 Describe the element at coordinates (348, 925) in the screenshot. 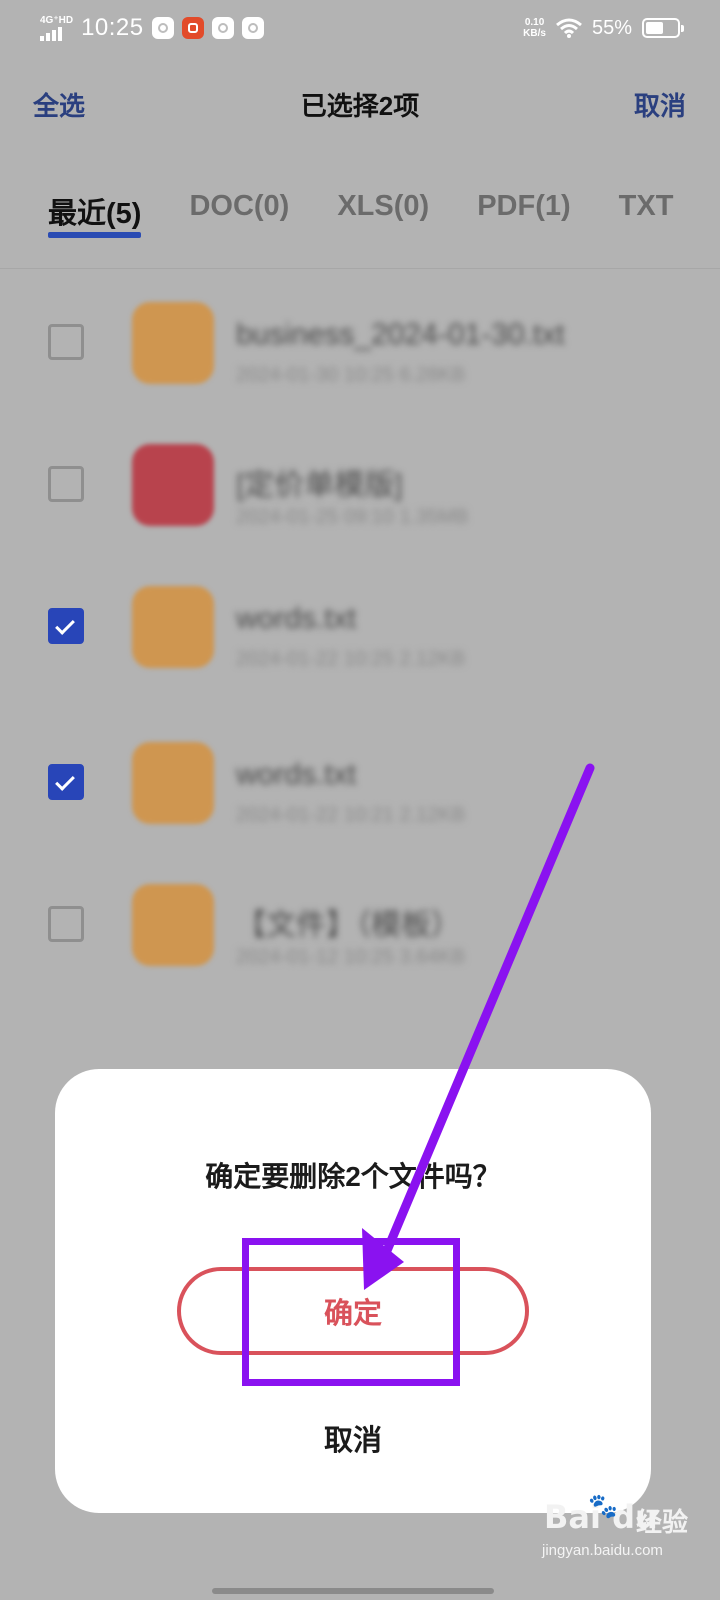

I see `file-name: 【文件】（模板）` at that location.